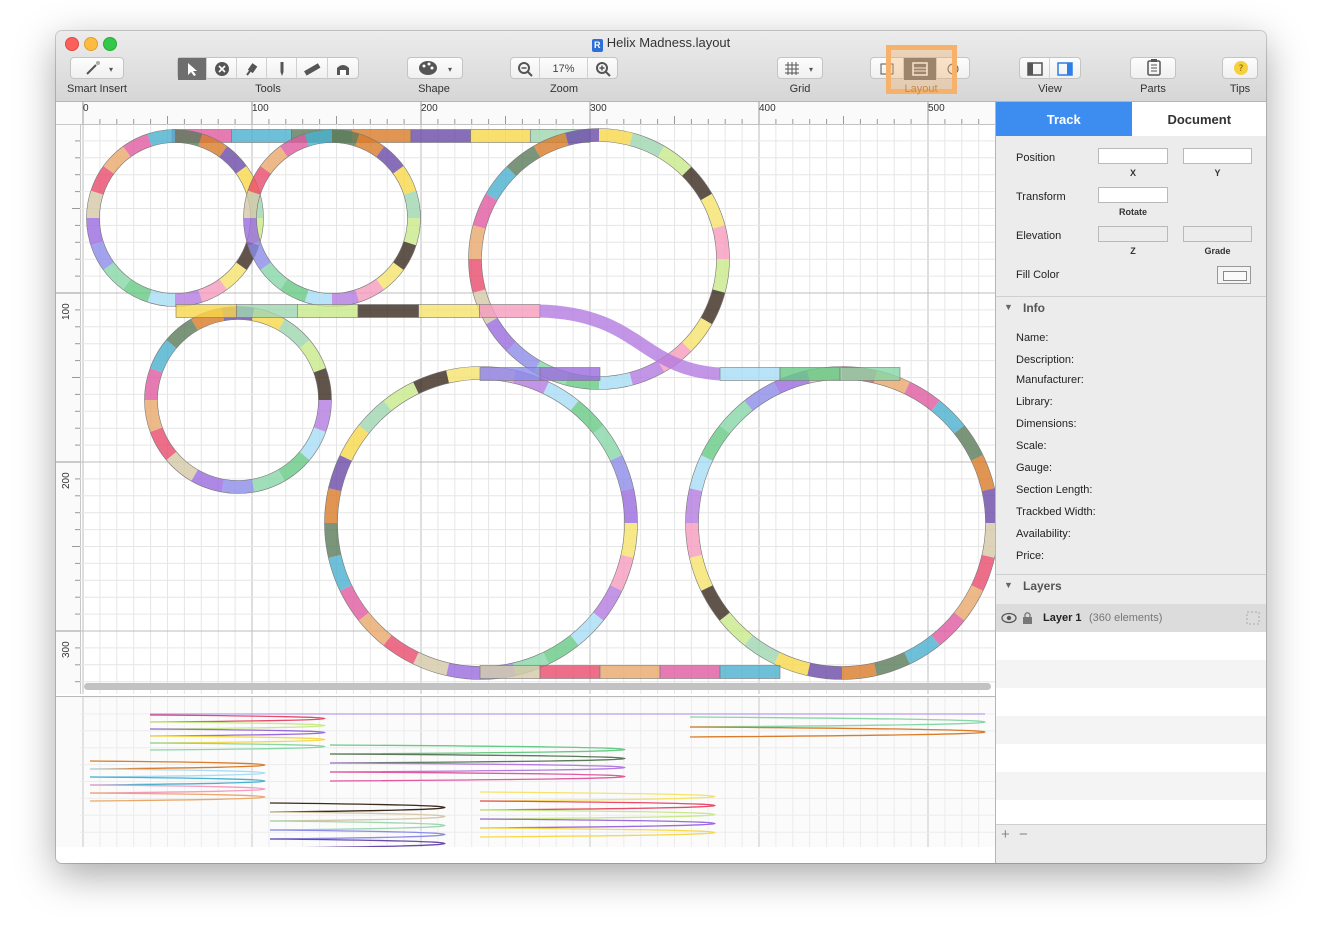  I want to click on zoom-out-button, so click(525, 69).